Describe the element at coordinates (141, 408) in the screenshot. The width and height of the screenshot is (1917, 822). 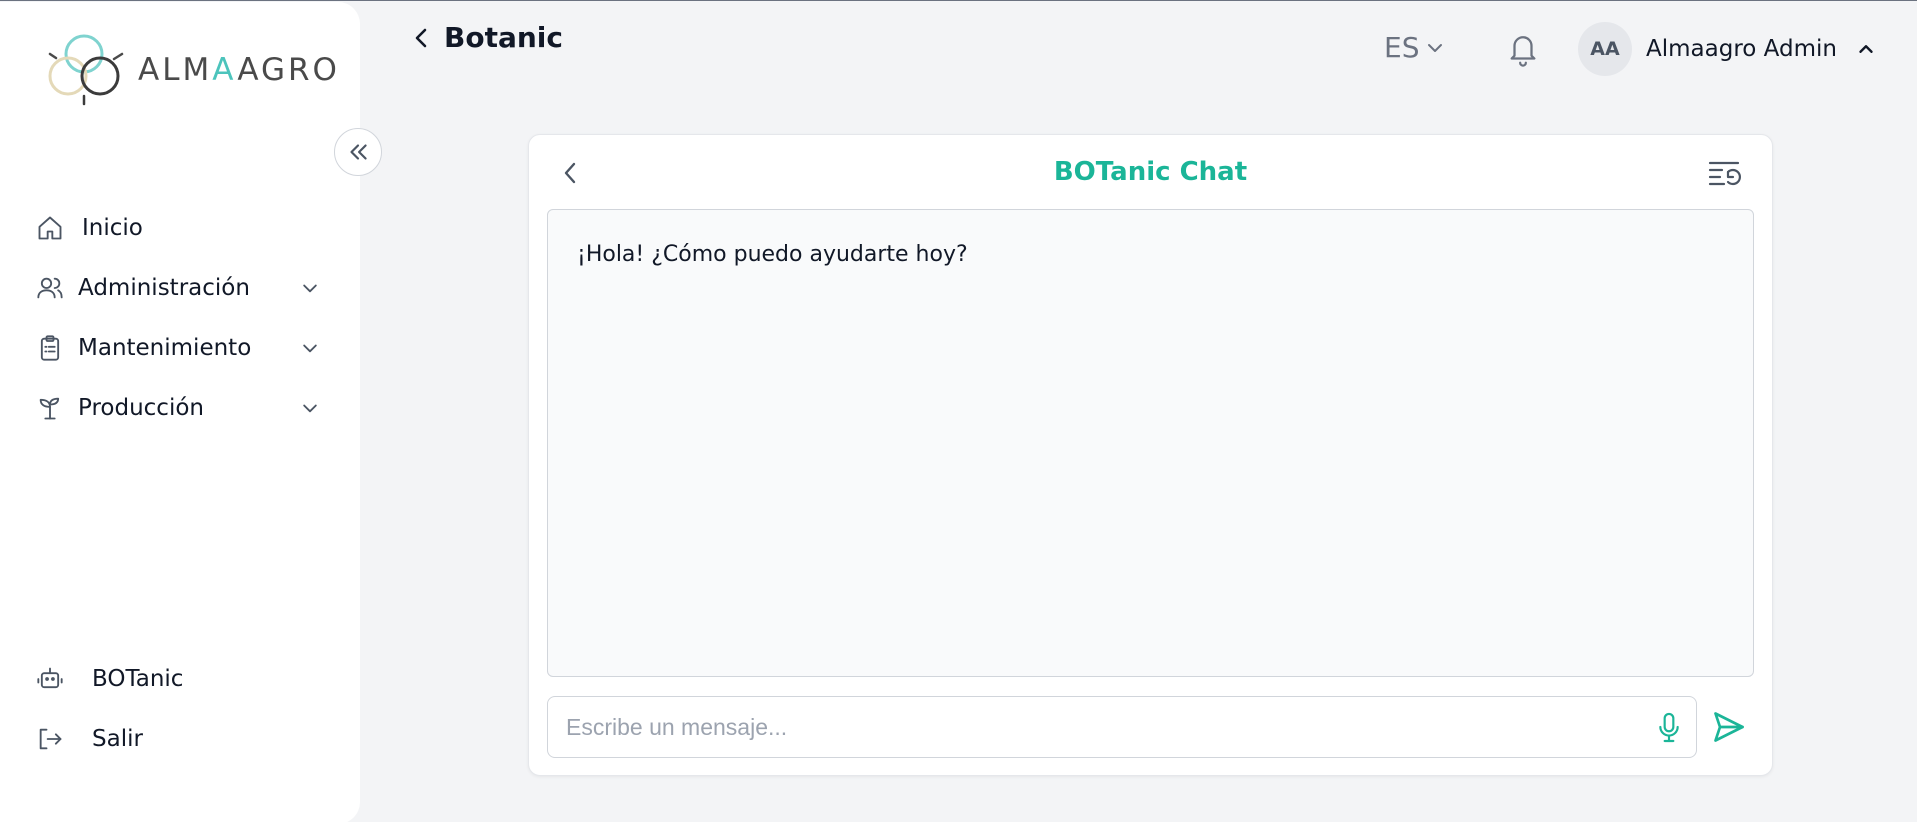
I see `sidebar-item-label: Producción` at that location.